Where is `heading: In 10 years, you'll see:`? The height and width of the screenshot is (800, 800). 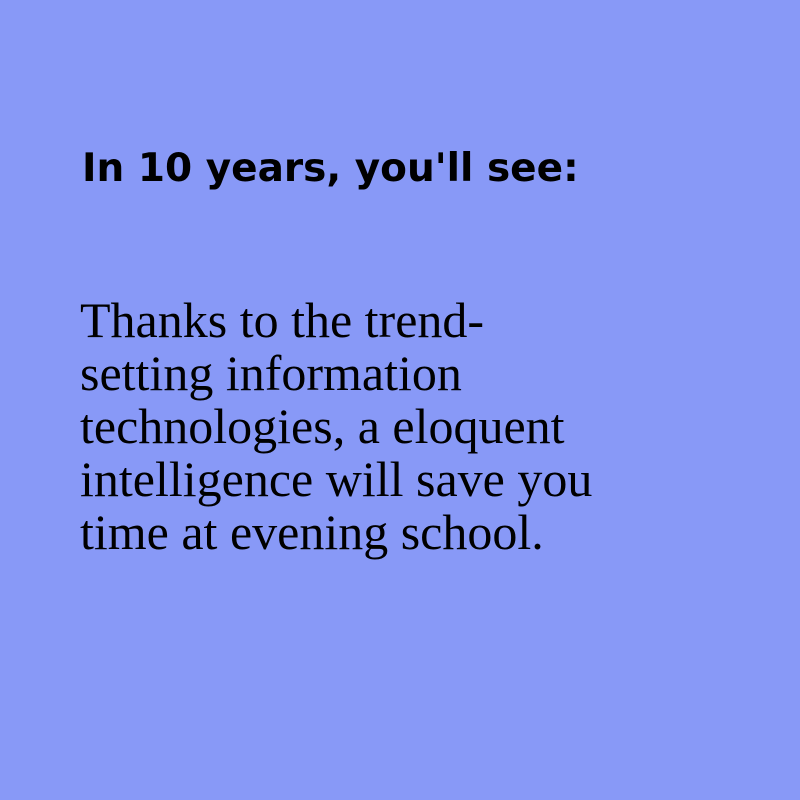
heading: In 10 years, you'll see: is located at coordinates (330, 168).